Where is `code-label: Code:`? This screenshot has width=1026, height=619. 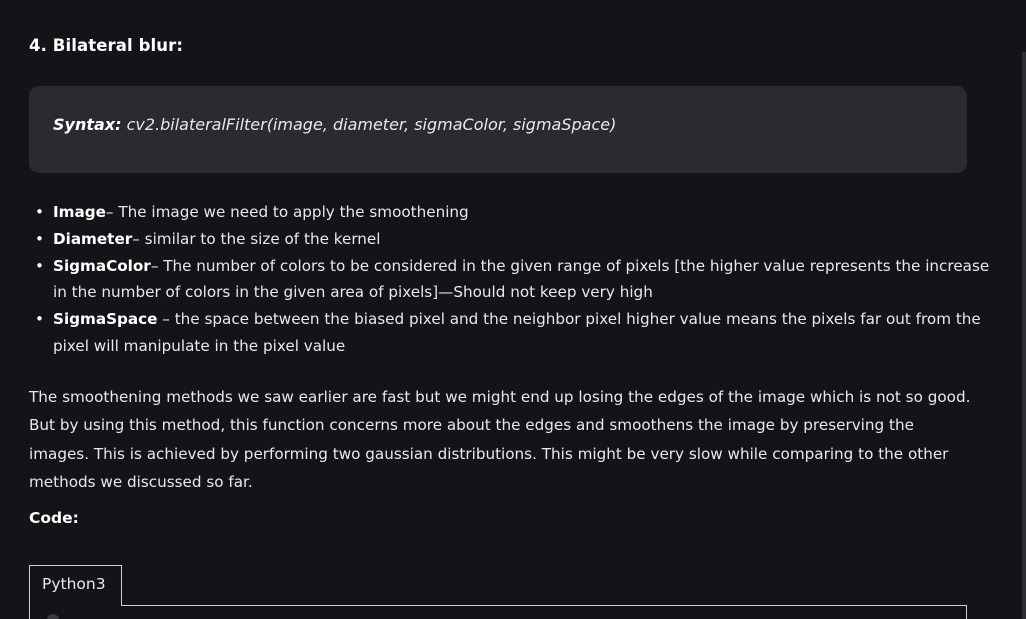
code-label: Code: is located at coordinates (54, 518).